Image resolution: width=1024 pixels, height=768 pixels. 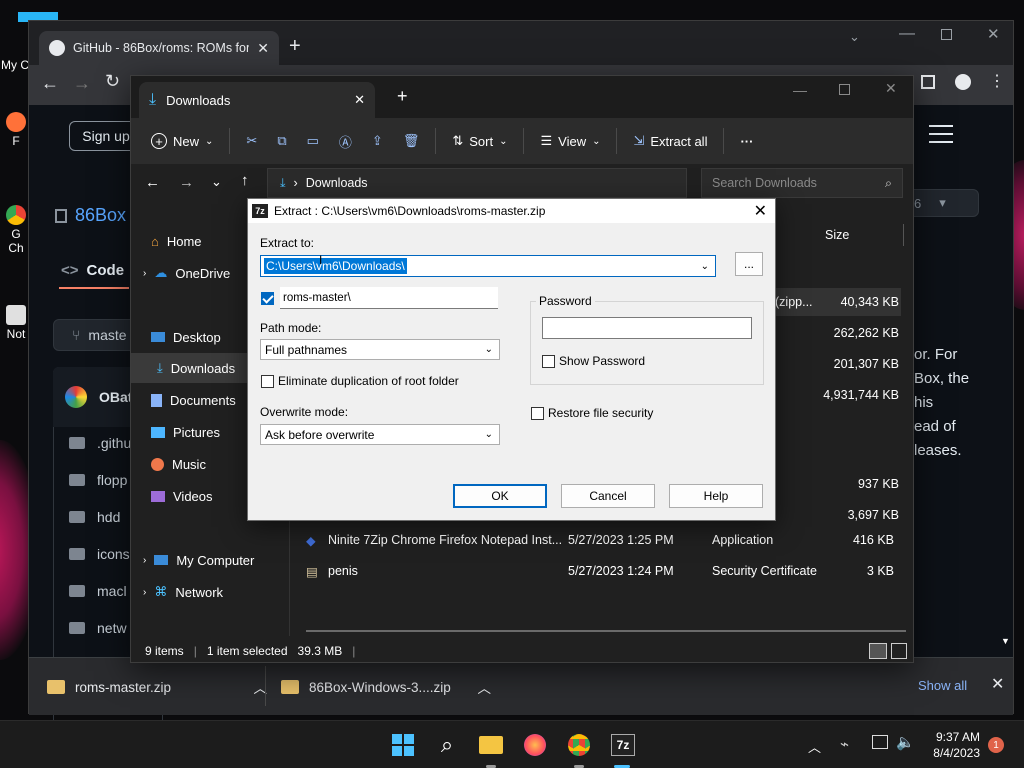 I want to click on extract-to-input: C:\Users\vm6\Downloads\, so click(x=335, y=266).